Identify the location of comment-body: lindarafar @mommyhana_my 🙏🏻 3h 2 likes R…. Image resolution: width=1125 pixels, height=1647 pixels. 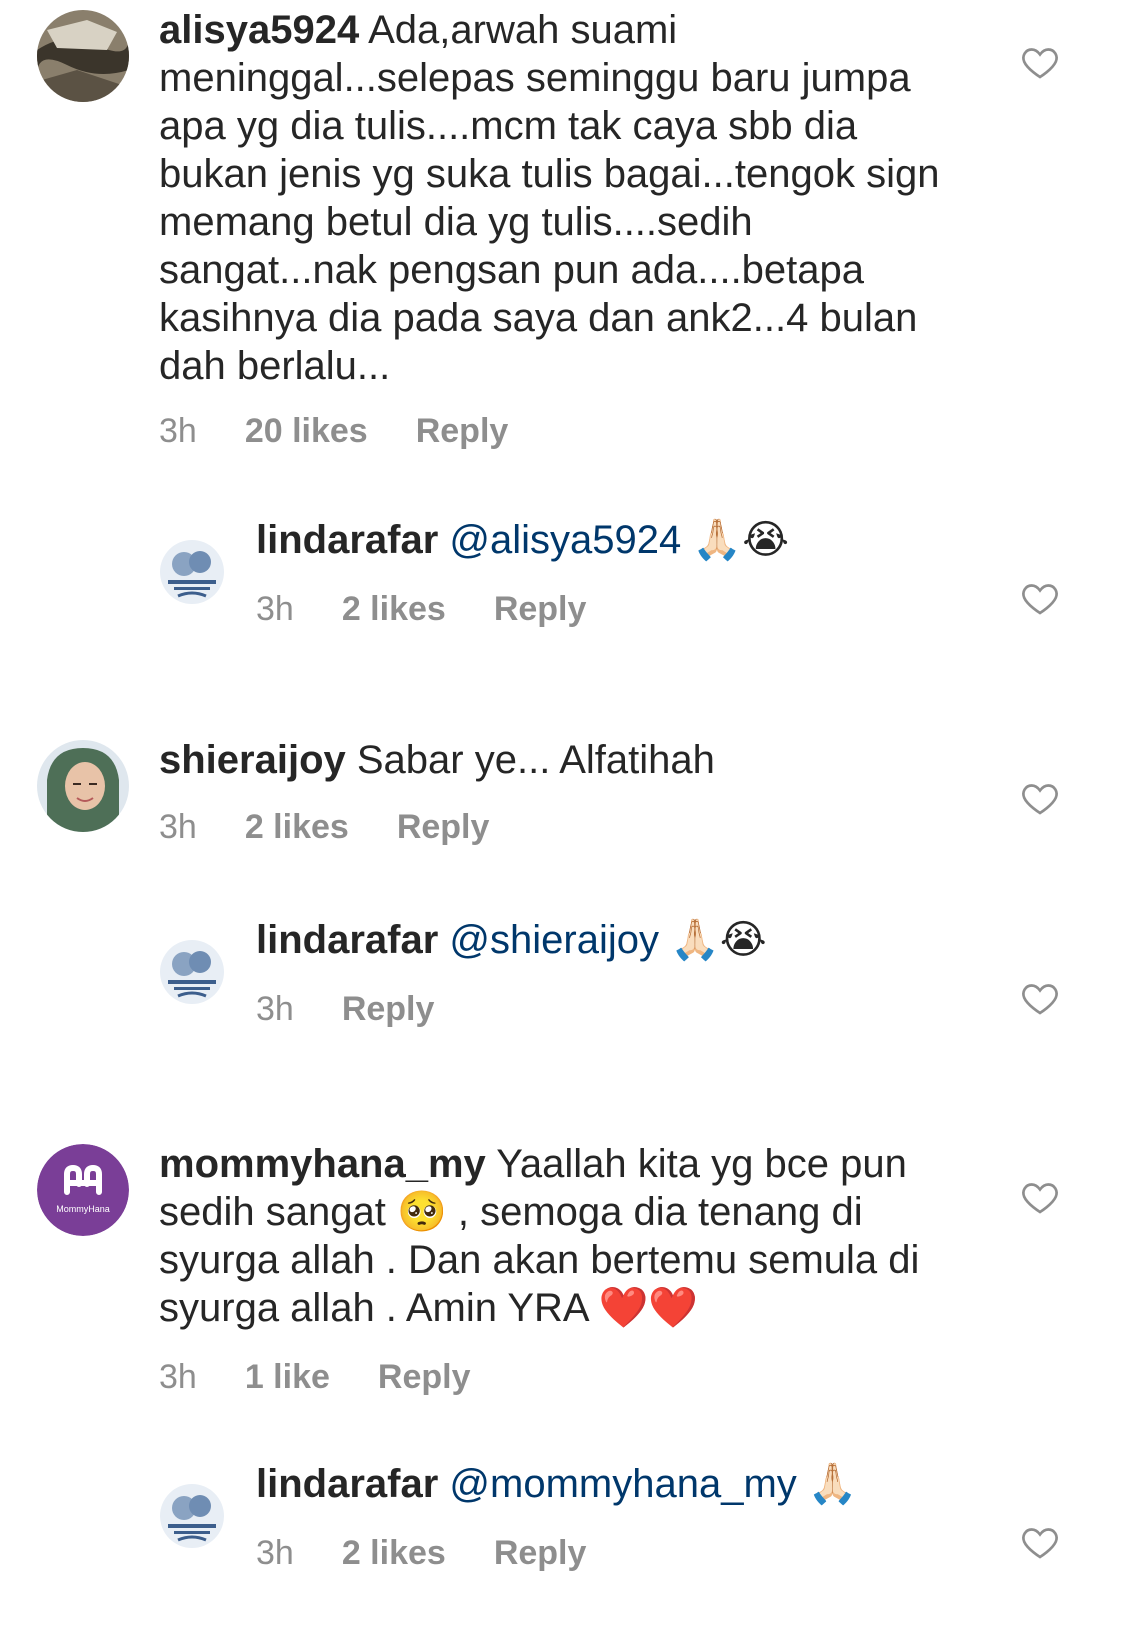
(616, 1516).